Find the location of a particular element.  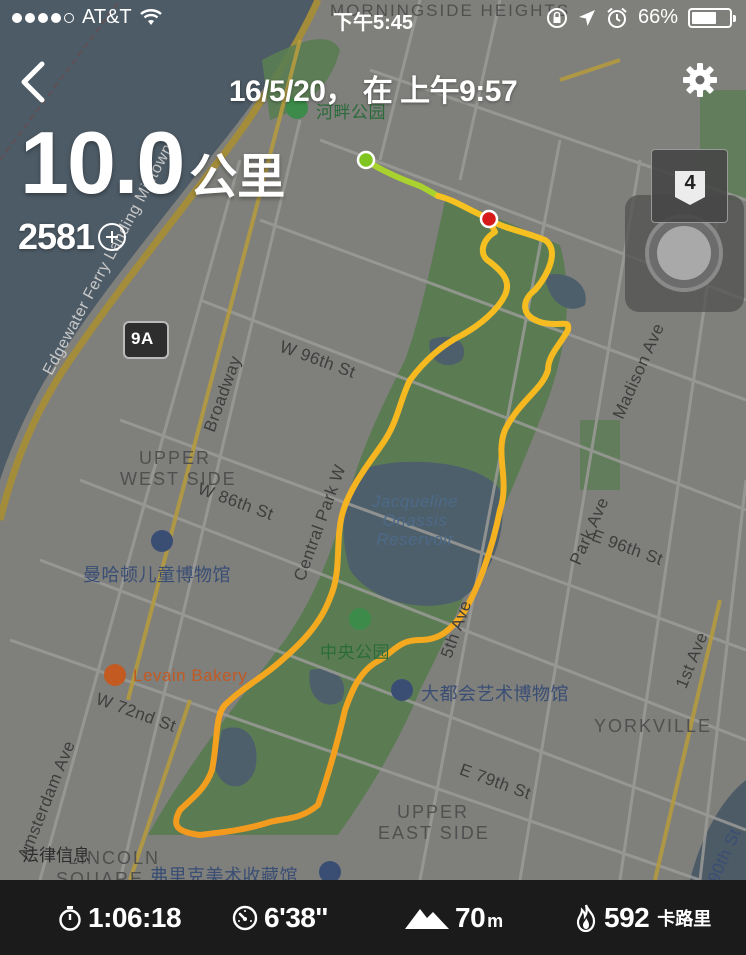

gear-icon is located at coordinates (700, 80).